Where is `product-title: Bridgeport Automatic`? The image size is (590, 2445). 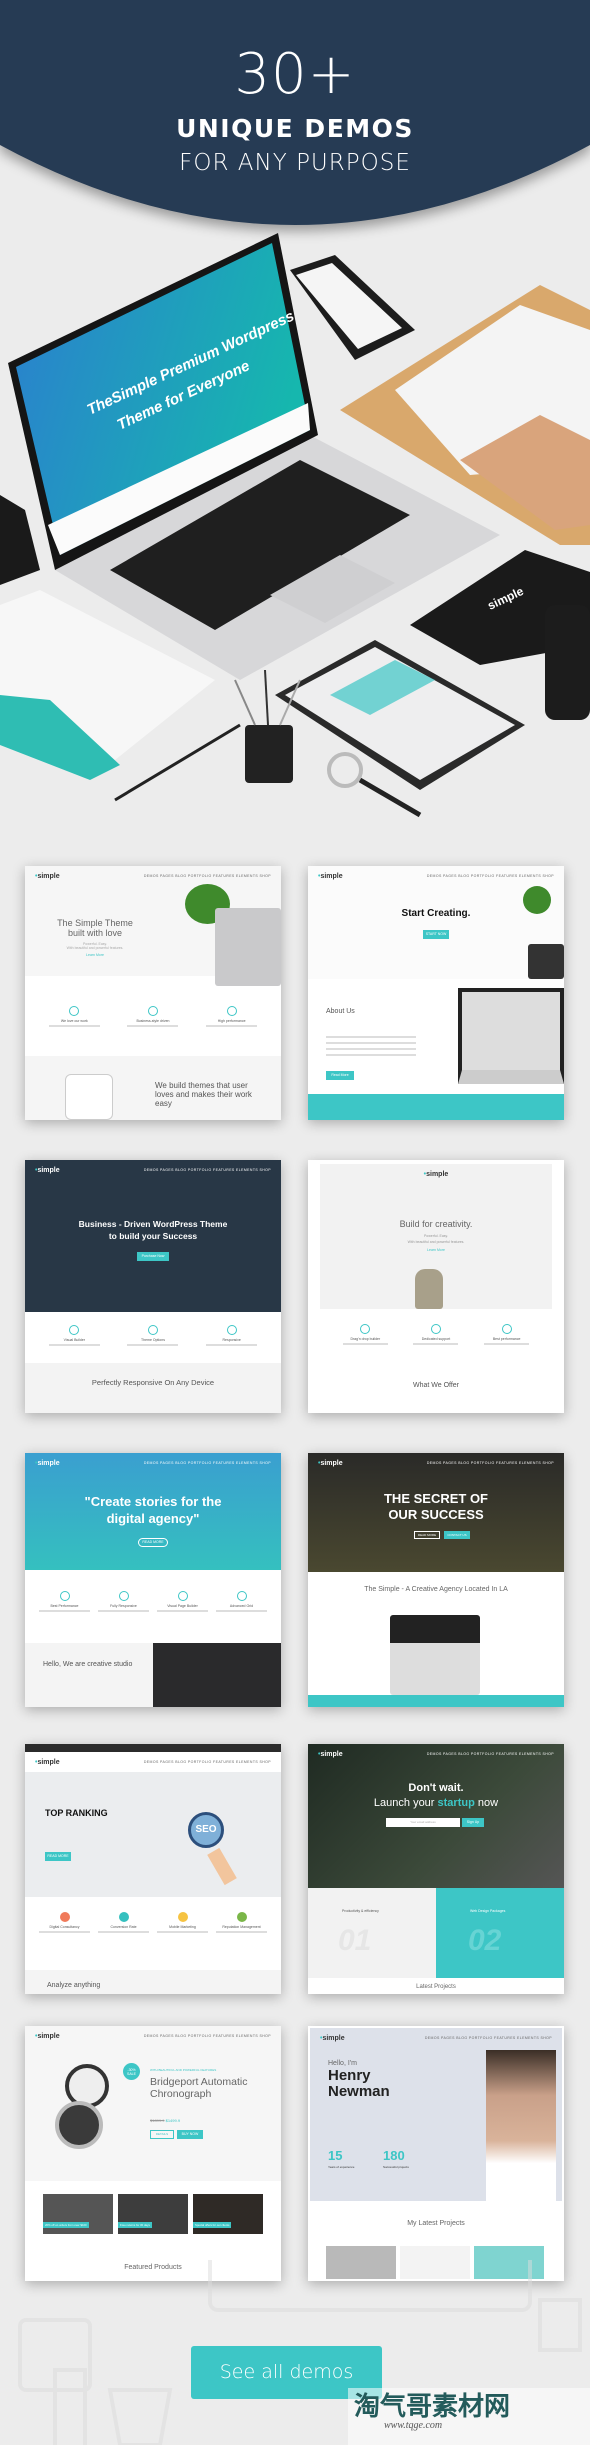
product-title: Bridgeport Automatic is located at coordinates (199, 2082).